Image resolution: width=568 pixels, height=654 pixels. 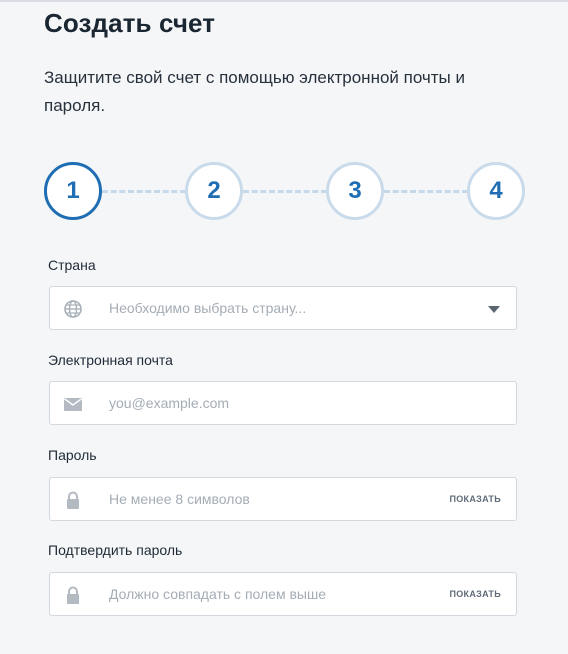 What do you see at coordinates (355, 191) in the screenshot?
I see `step-3: 3` at bounding box center [355, 191].